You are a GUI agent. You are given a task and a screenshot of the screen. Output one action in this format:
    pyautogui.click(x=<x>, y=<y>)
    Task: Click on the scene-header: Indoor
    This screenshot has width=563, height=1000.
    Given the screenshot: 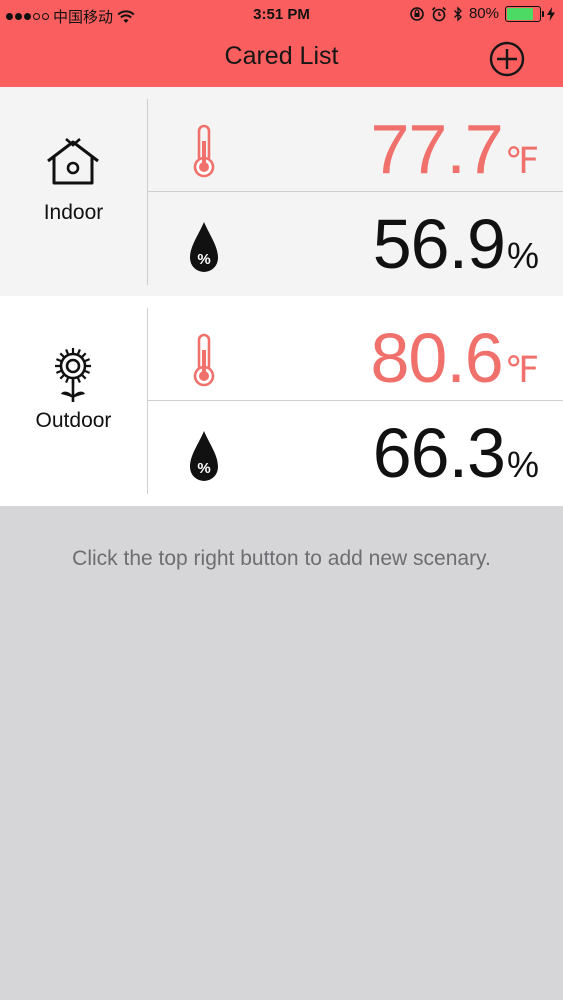 What is the action you would take?
    pyautogui.click(x=73, y=192)
    